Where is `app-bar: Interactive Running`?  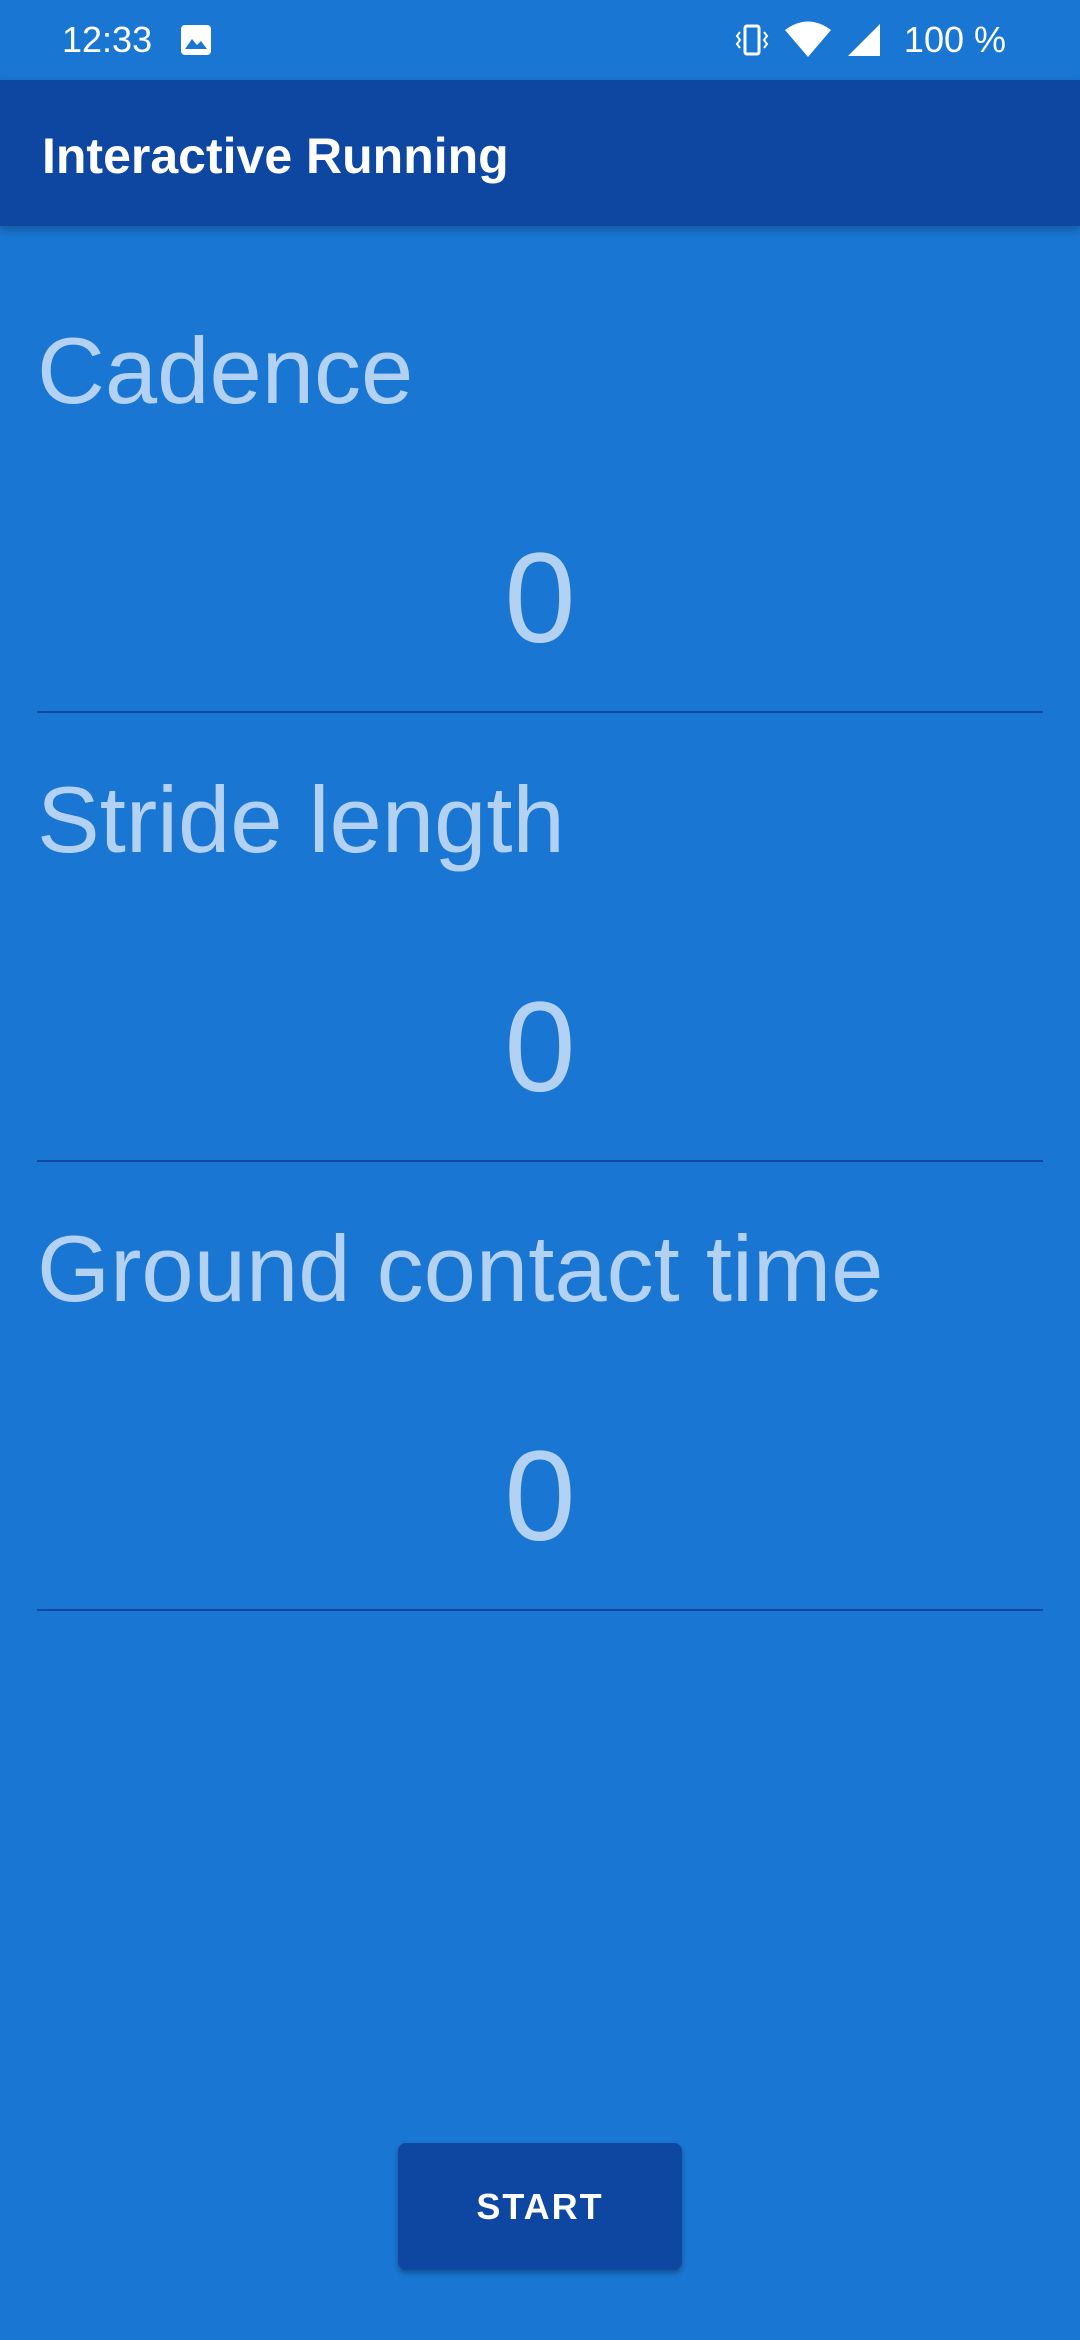
app-bar: Interactive Running is located at coordinates (540, 153).